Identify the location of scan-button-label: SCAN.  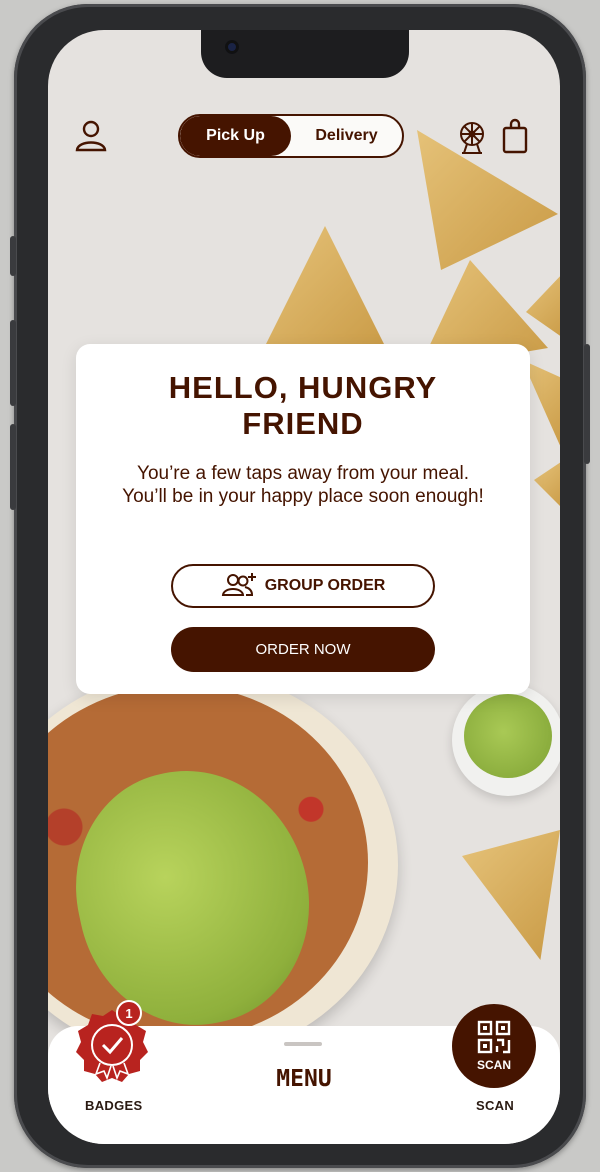
(493, 1065).